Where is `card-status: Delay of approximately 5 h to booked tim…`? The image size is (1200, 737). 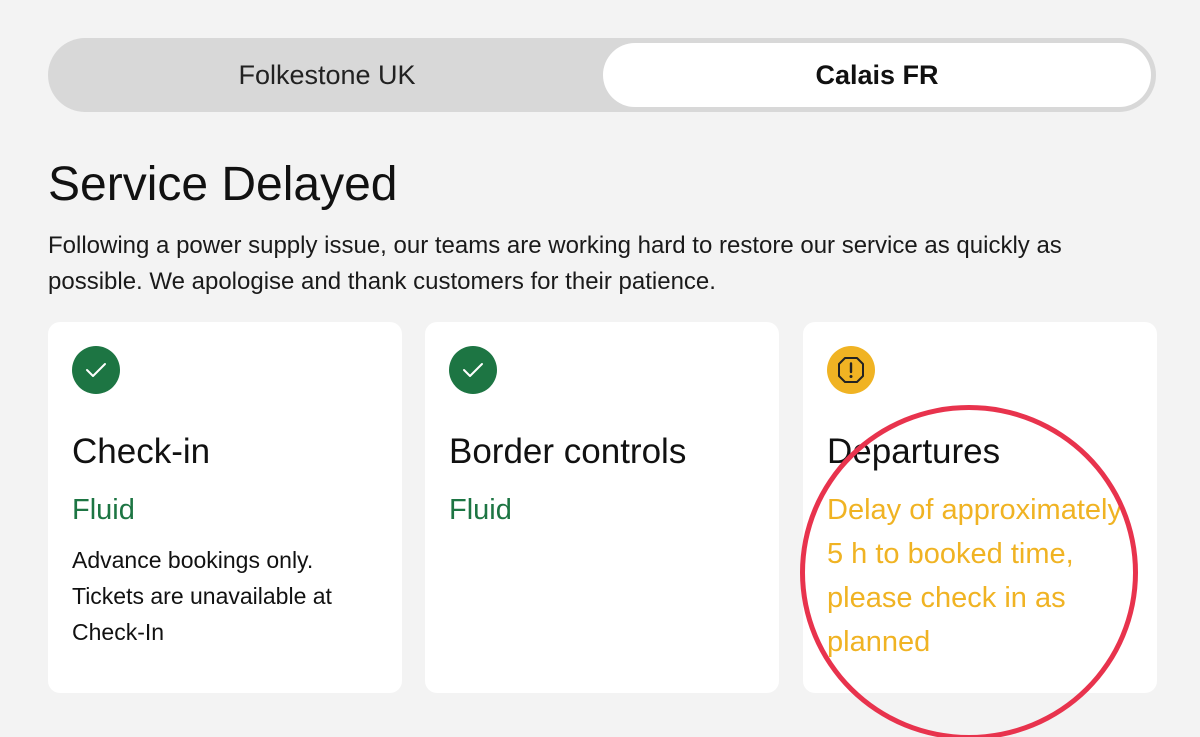
card-status: Delay of approximately 5 h to booked tim… is located at coordinates (974, 576).